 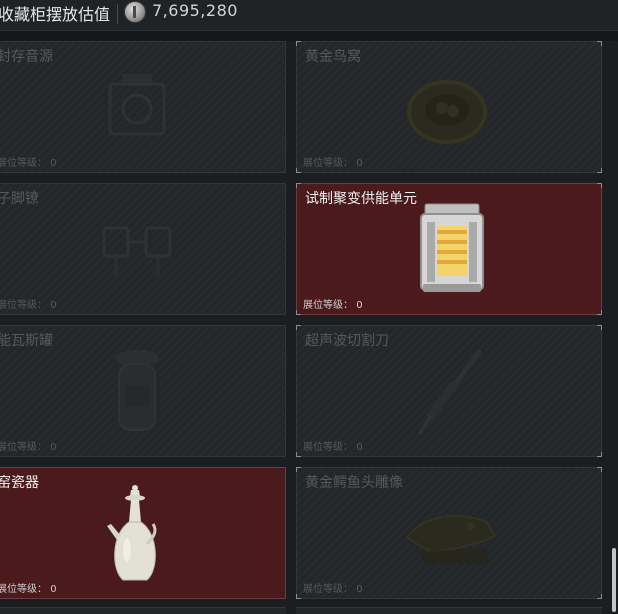 I want to click on ultrasonic-cutter-icon, so click(x=449, y=392).